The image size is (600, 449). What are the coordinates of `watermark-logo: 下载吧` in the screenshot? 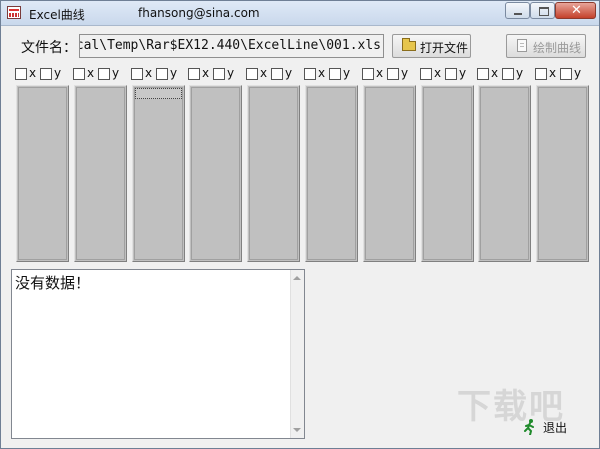 It's located at (511, 407).